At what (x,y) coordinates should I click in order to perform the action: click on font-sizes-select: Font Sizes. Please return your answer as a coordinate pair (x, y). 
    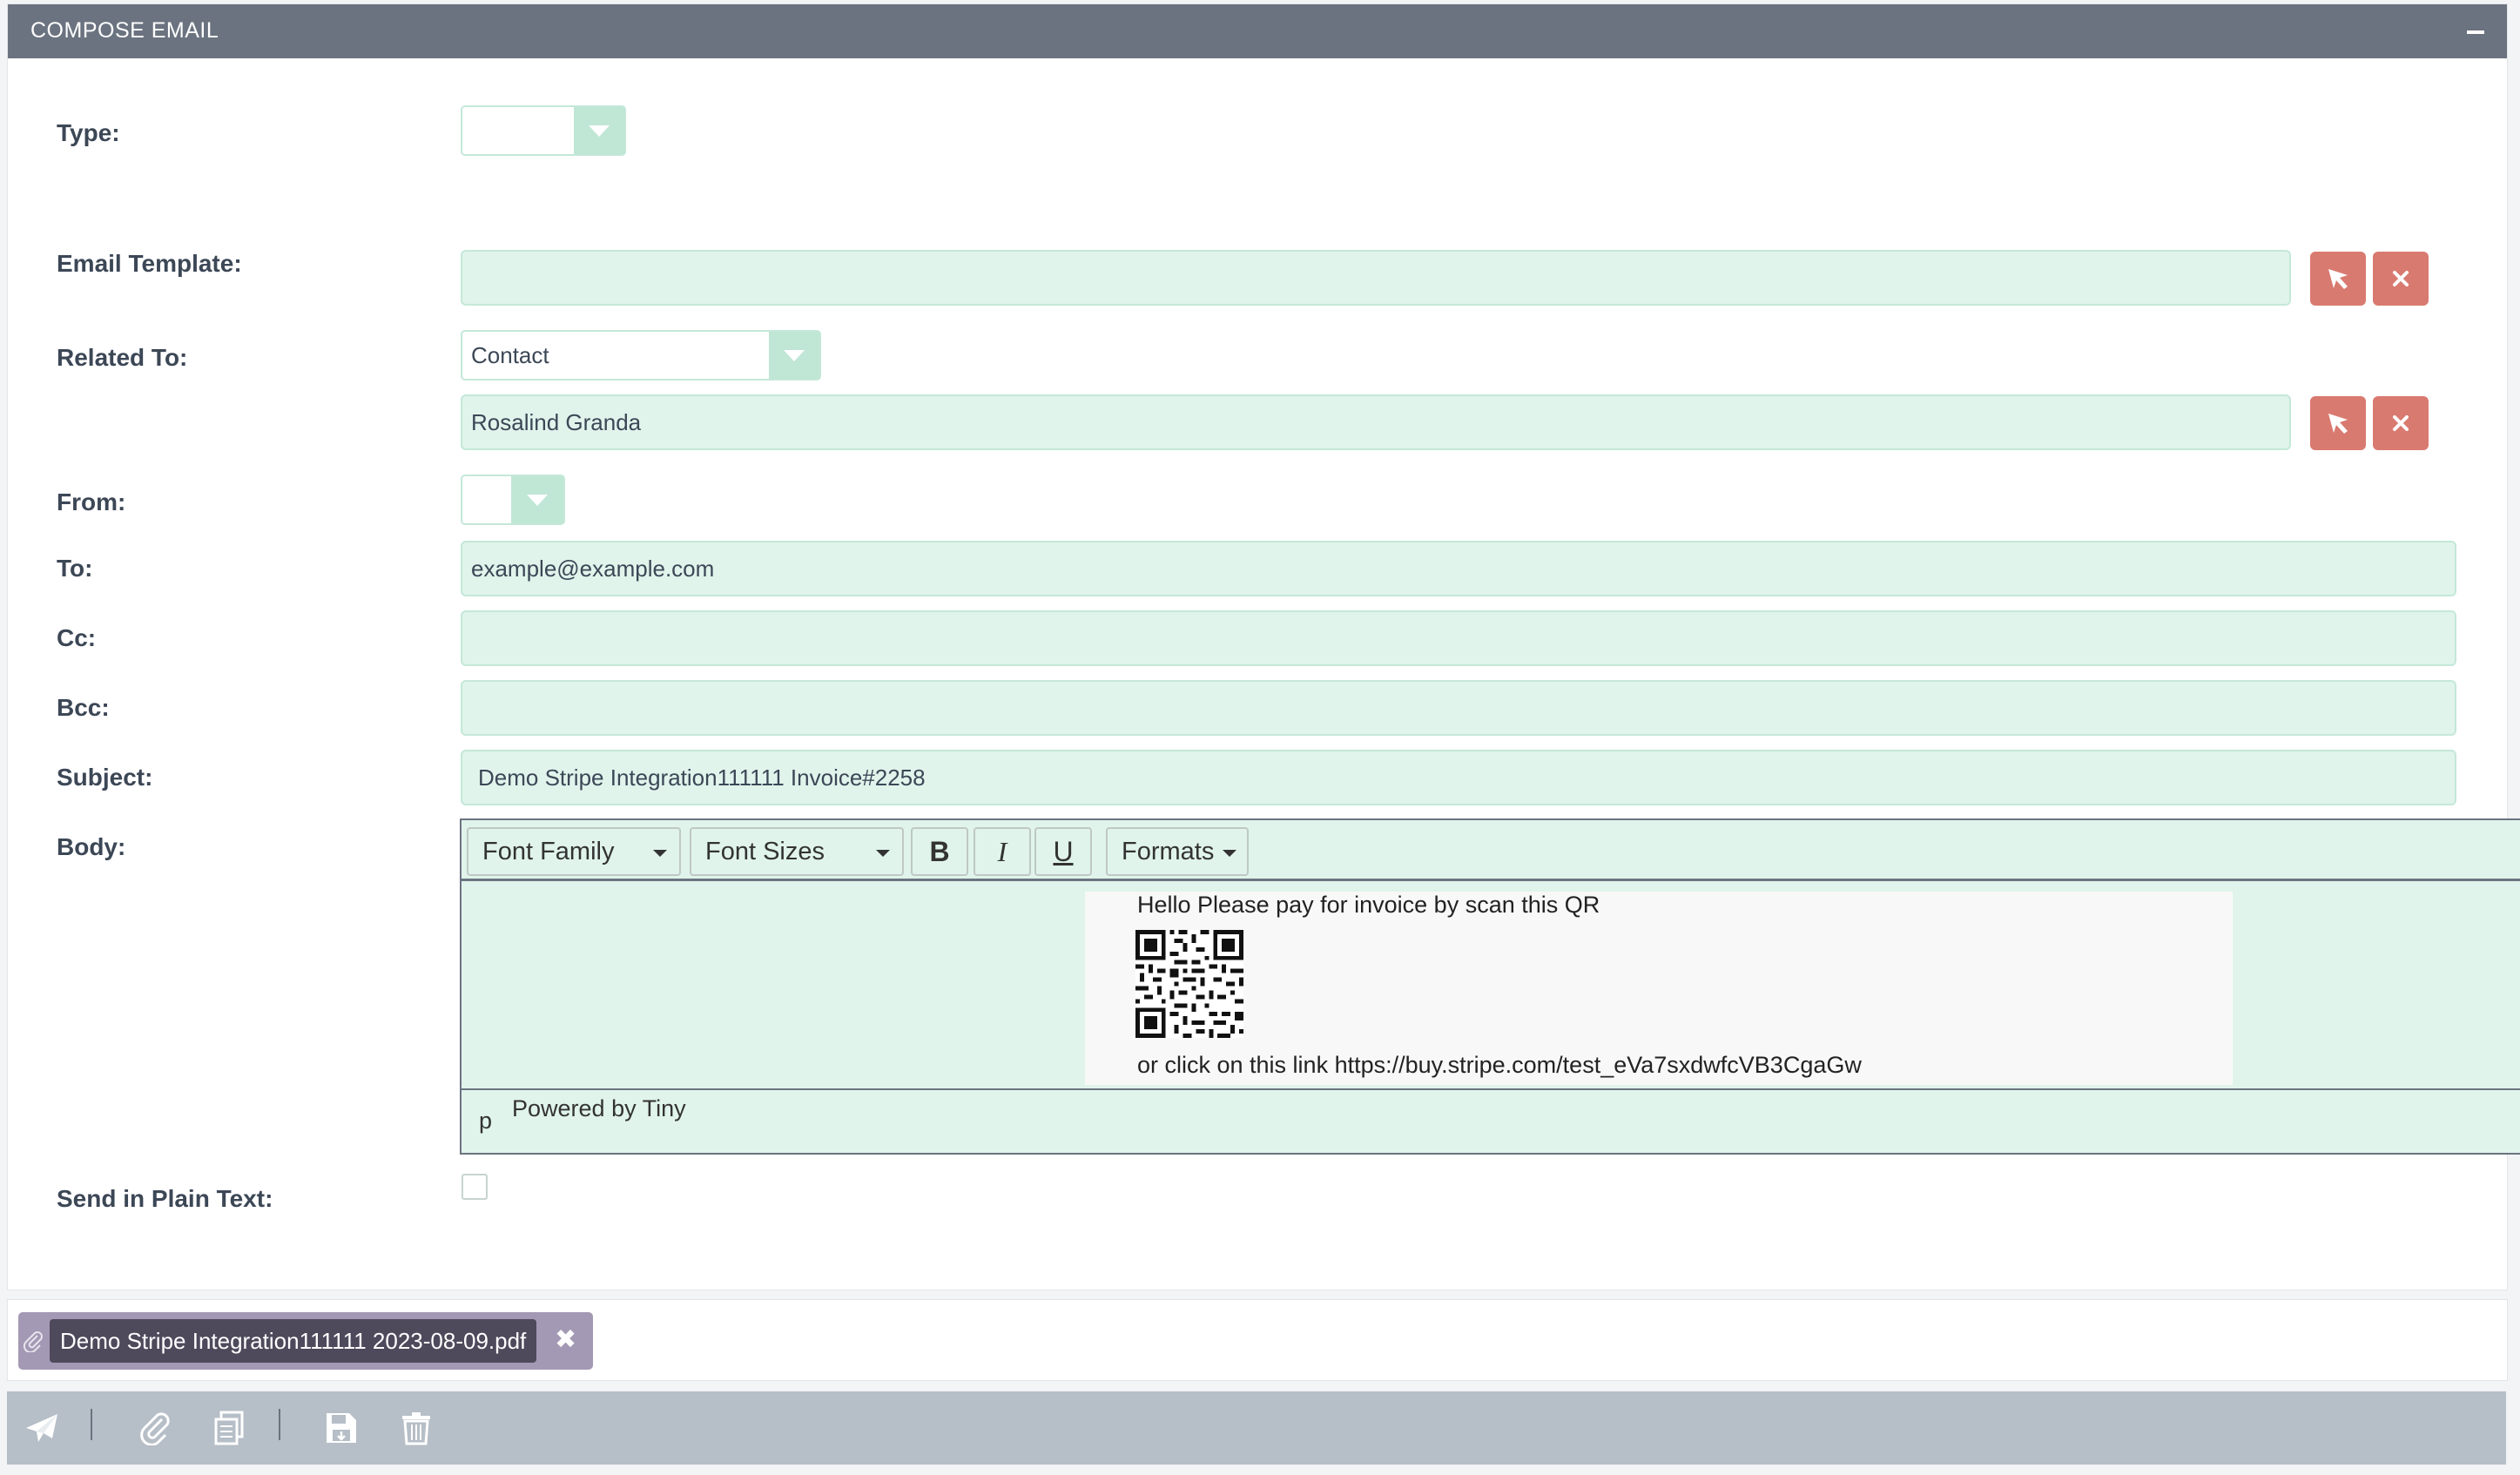
    Looking at the image, I should click on (797, 852).